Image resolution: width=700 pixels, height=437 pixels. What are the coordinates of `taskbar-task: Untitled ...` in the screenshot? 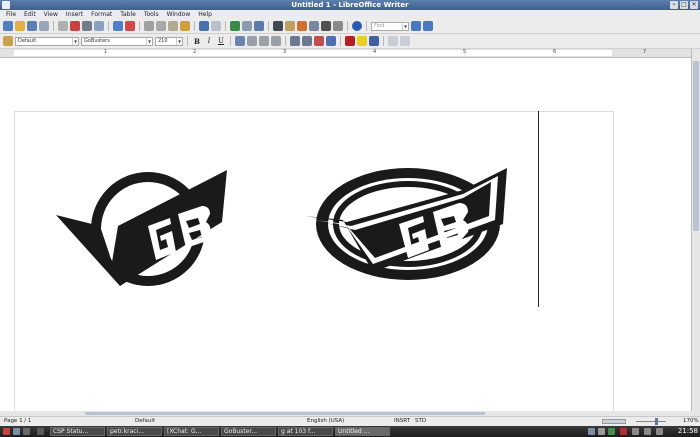 It's located at (362, 431).